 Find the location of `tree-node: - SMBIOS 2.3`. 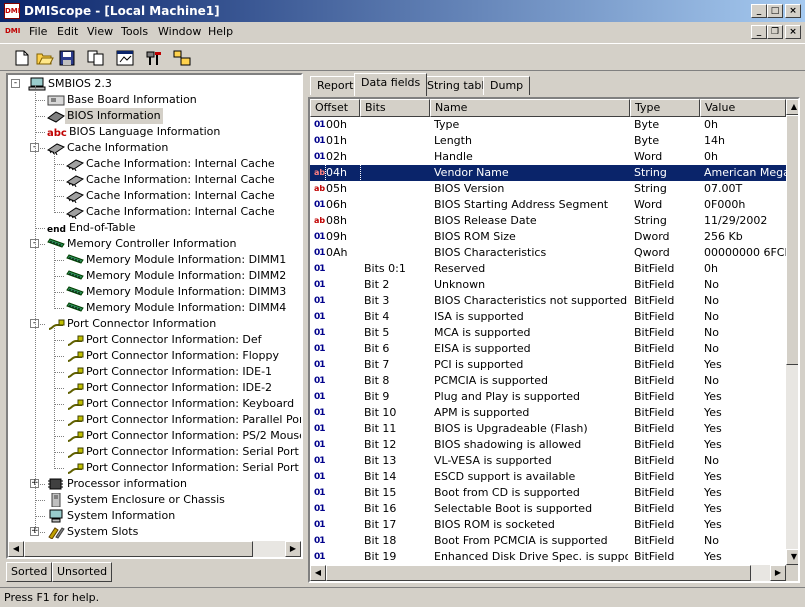

tree-node: - SMBIOS 2.3 is located at coordinates (154, 84).